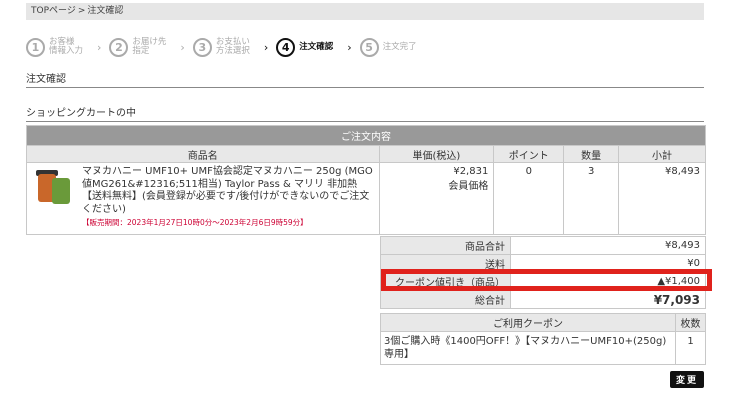 The width and height of the screenshot is (730, 408). Describe the element at coordinates (471, 171) in the screenshot. I see `unit-price: ¥2,831` at that location.